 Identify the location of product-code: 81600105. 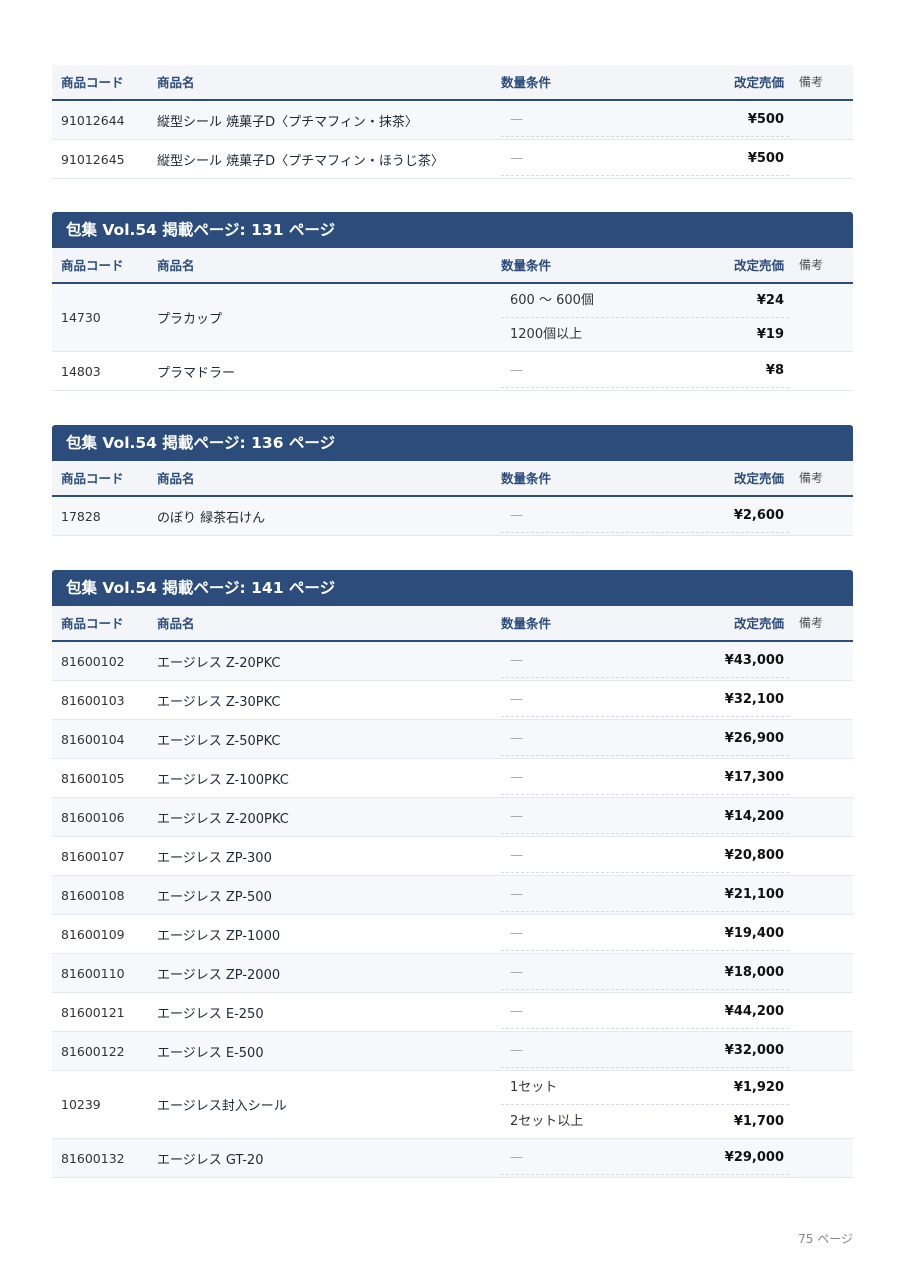
(93, 778).